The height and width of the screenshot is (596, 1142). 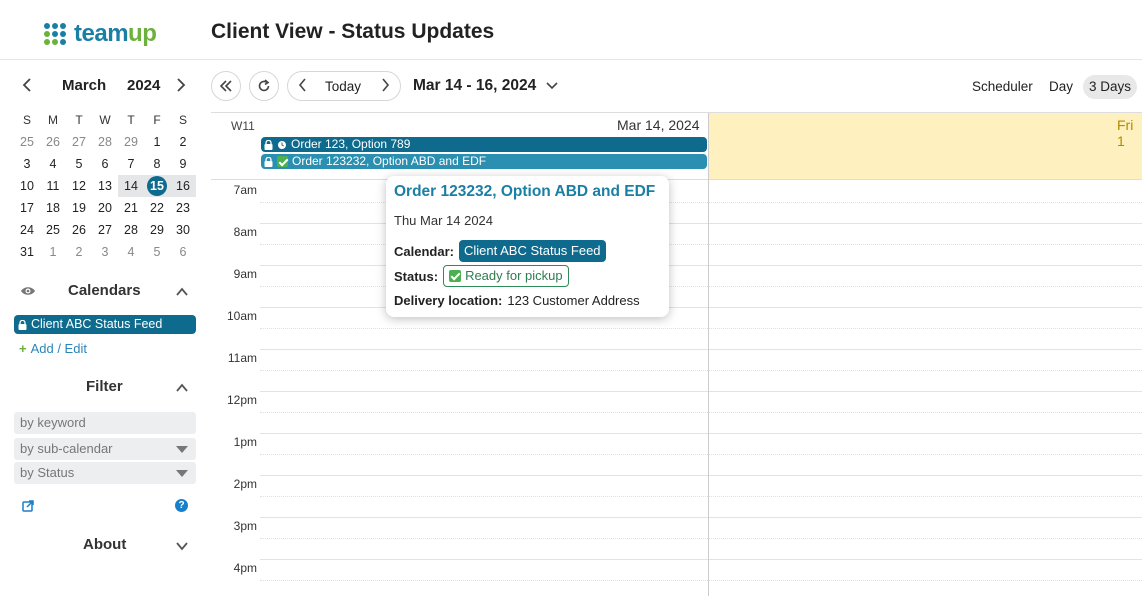 What do you see at coordinates (1002, 87) in the screenshot?
I see `view-scheduler-button: Scheduler` at bounding box center [1002, 87].